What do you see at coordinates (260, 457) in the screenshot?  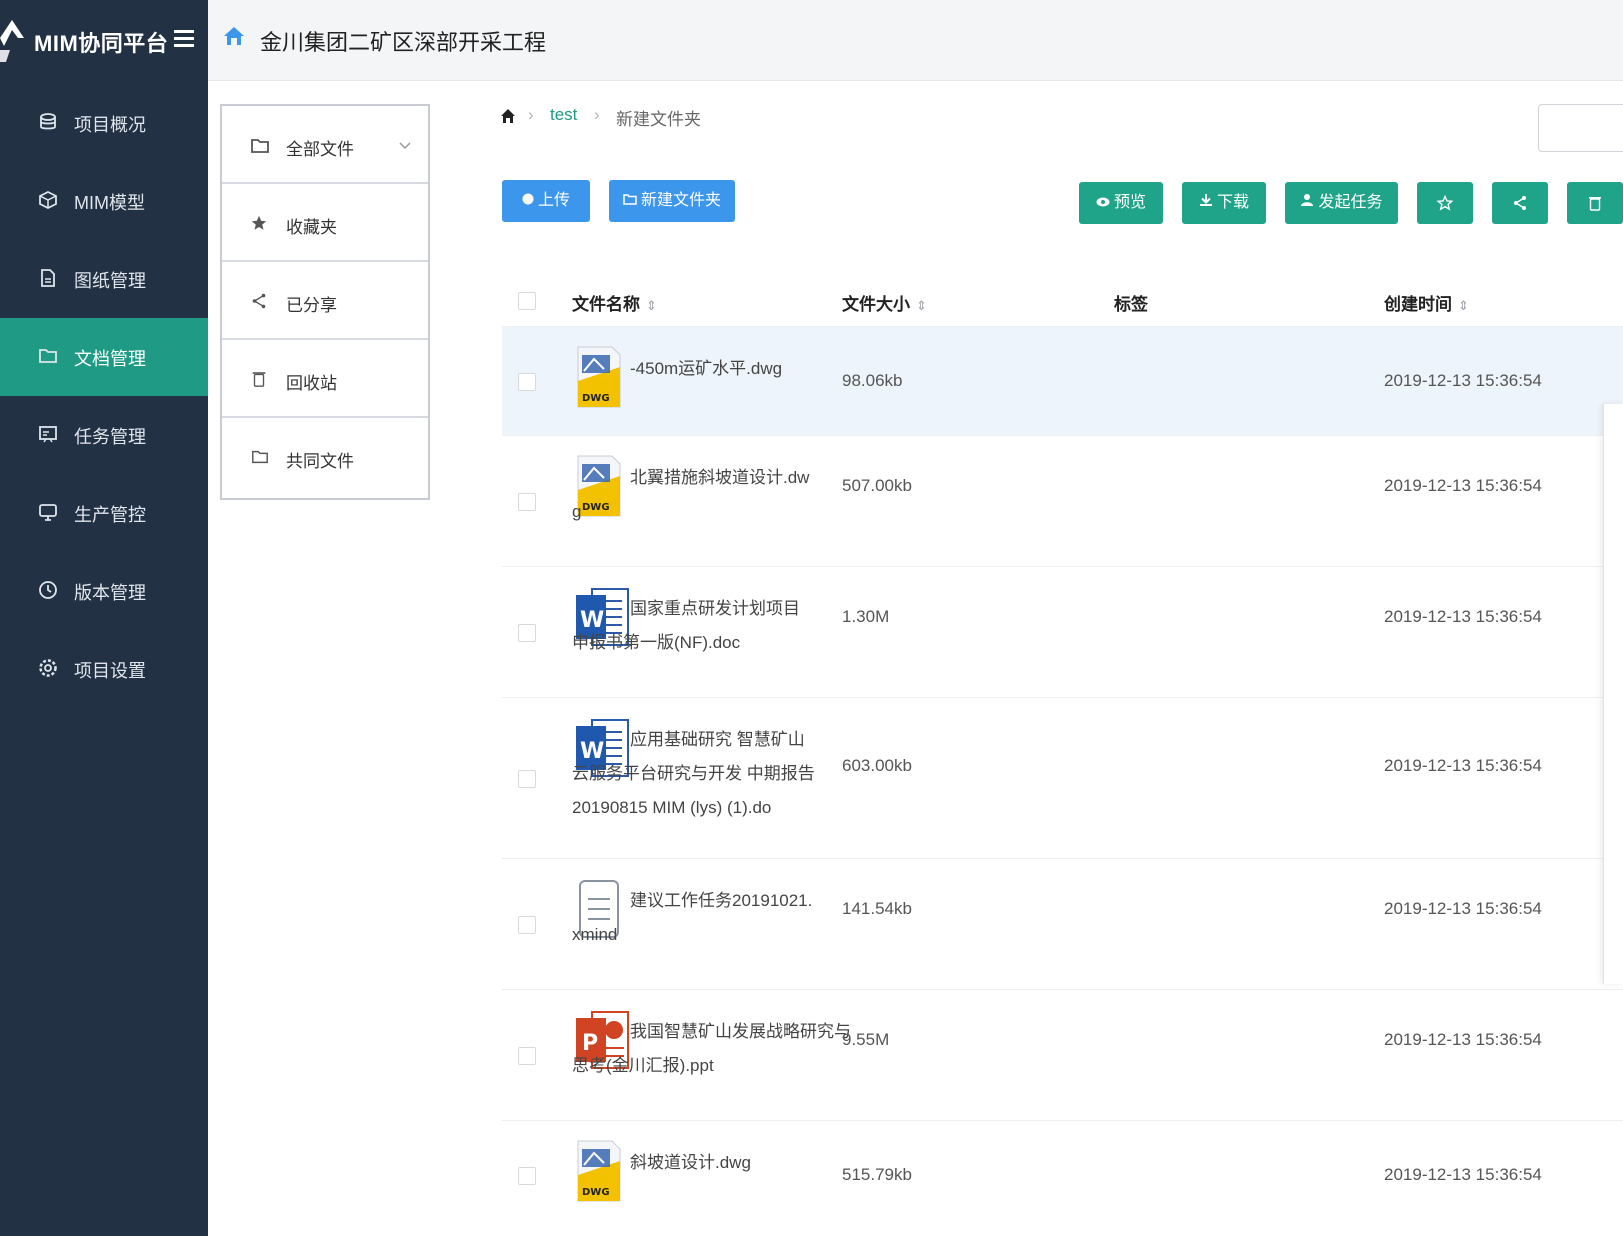 I see `shared-folder-icon` at bounding box center [260, 457].